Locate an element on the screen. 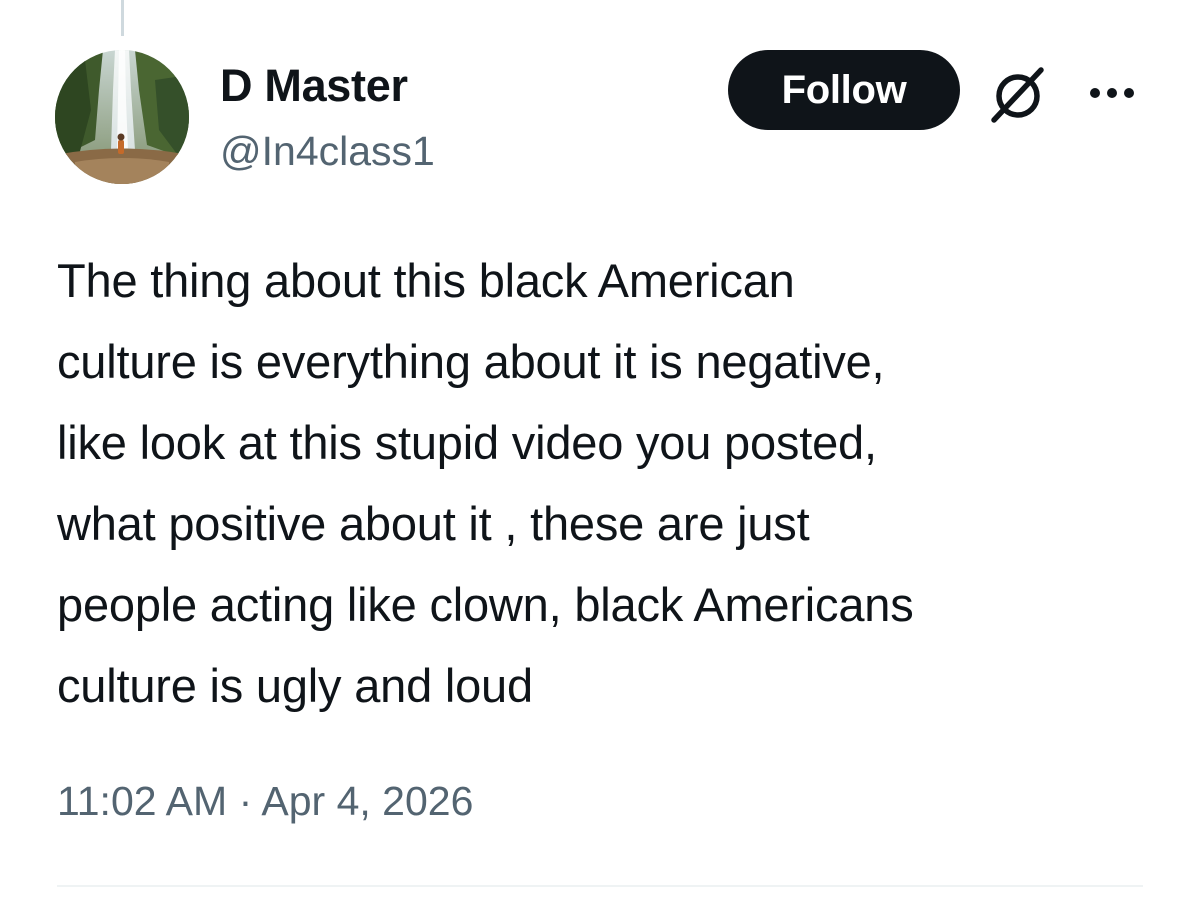  avatar is located at coordinates (122, 117).